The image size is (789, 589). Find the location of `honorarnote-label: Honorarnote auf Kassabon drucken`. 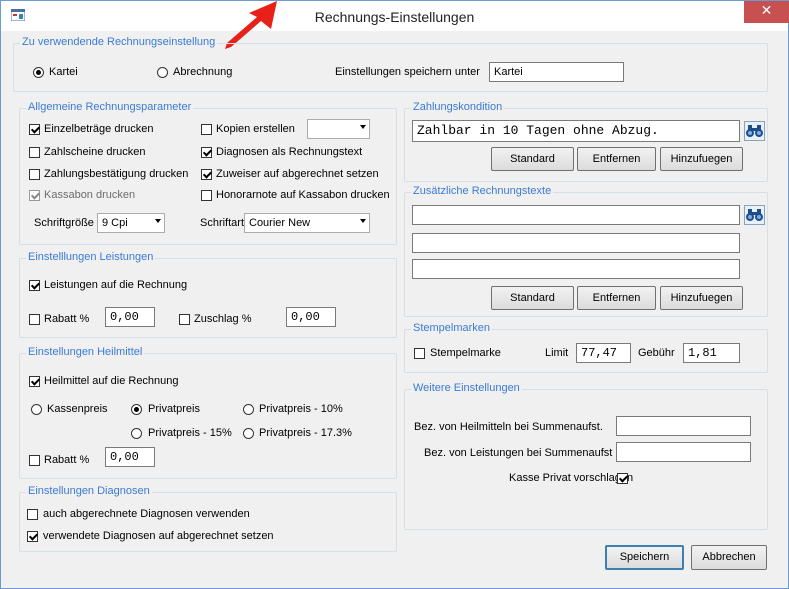

honorarnote-label: Honorarnote auf Kassabon drucken is located at coordinates (303, 195).